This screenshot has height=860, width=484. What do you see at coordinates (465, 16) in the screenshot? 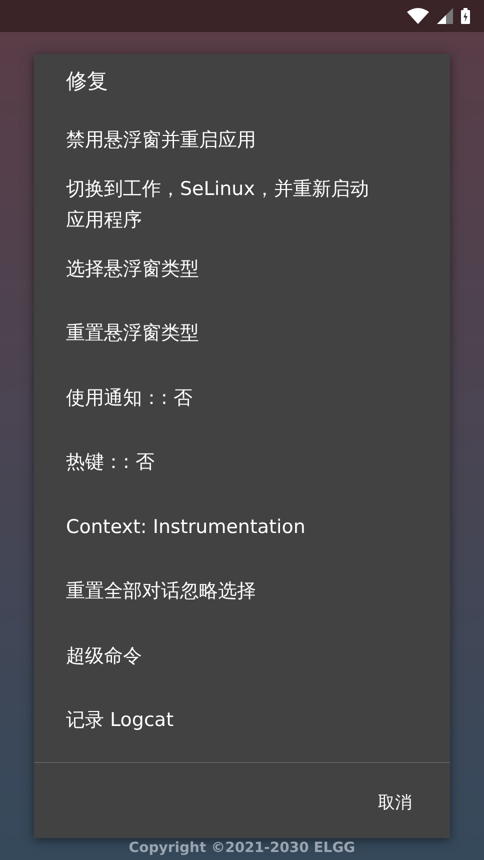
I see `battery-icon` at bounding box center [465, 16].